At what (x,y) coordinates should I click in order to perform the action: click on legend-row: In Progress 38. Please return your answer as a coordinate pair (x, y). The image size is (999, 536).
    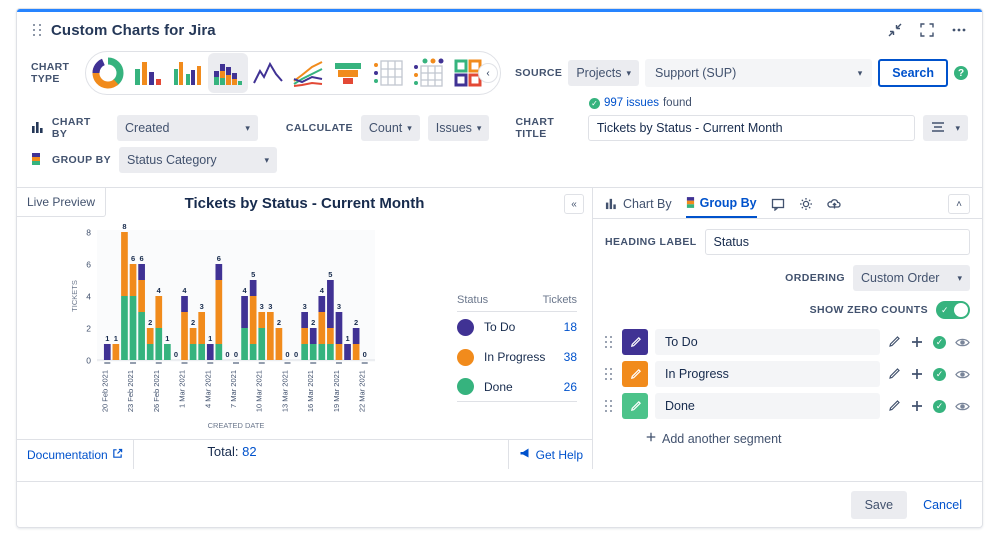
    Looking at the image, I should click on (517, 357).